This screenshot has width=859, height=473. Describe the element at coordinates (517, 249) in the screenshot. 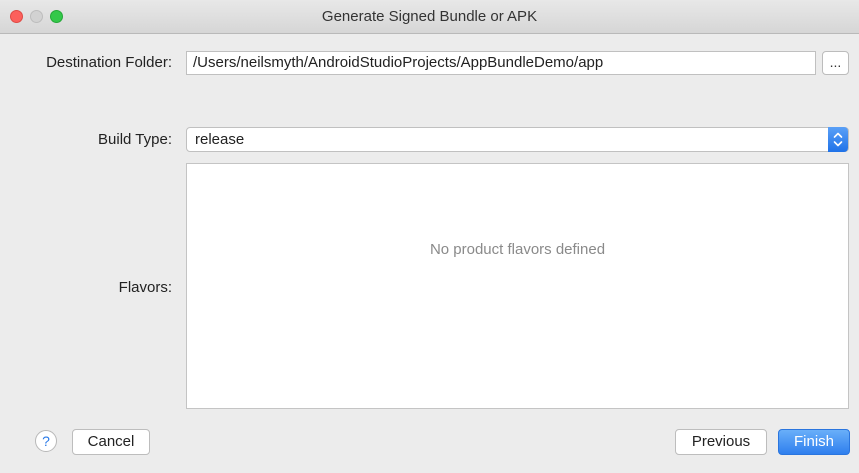

I see `flavors-empty-message: No product flavors defined` at that location.